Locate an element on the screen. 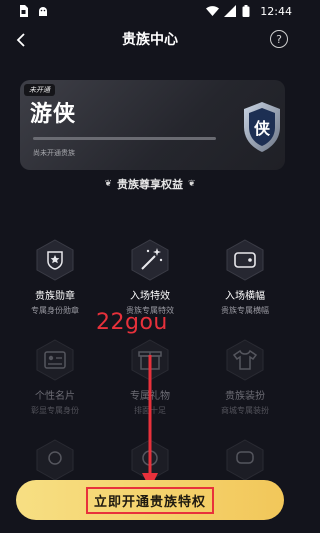 This screenshot has width=320, height=533. left-wing-icon: ❦ is located at coordinates (108, 184).